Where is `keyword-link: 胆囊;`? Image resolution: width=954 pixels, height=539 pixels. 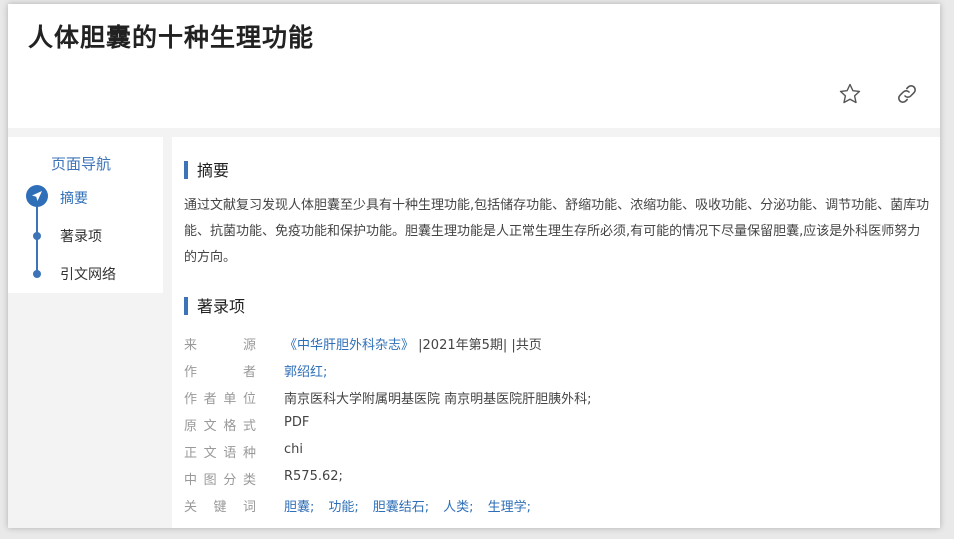 keyword-link: 胆囊; is located at coordinates (299, 507).